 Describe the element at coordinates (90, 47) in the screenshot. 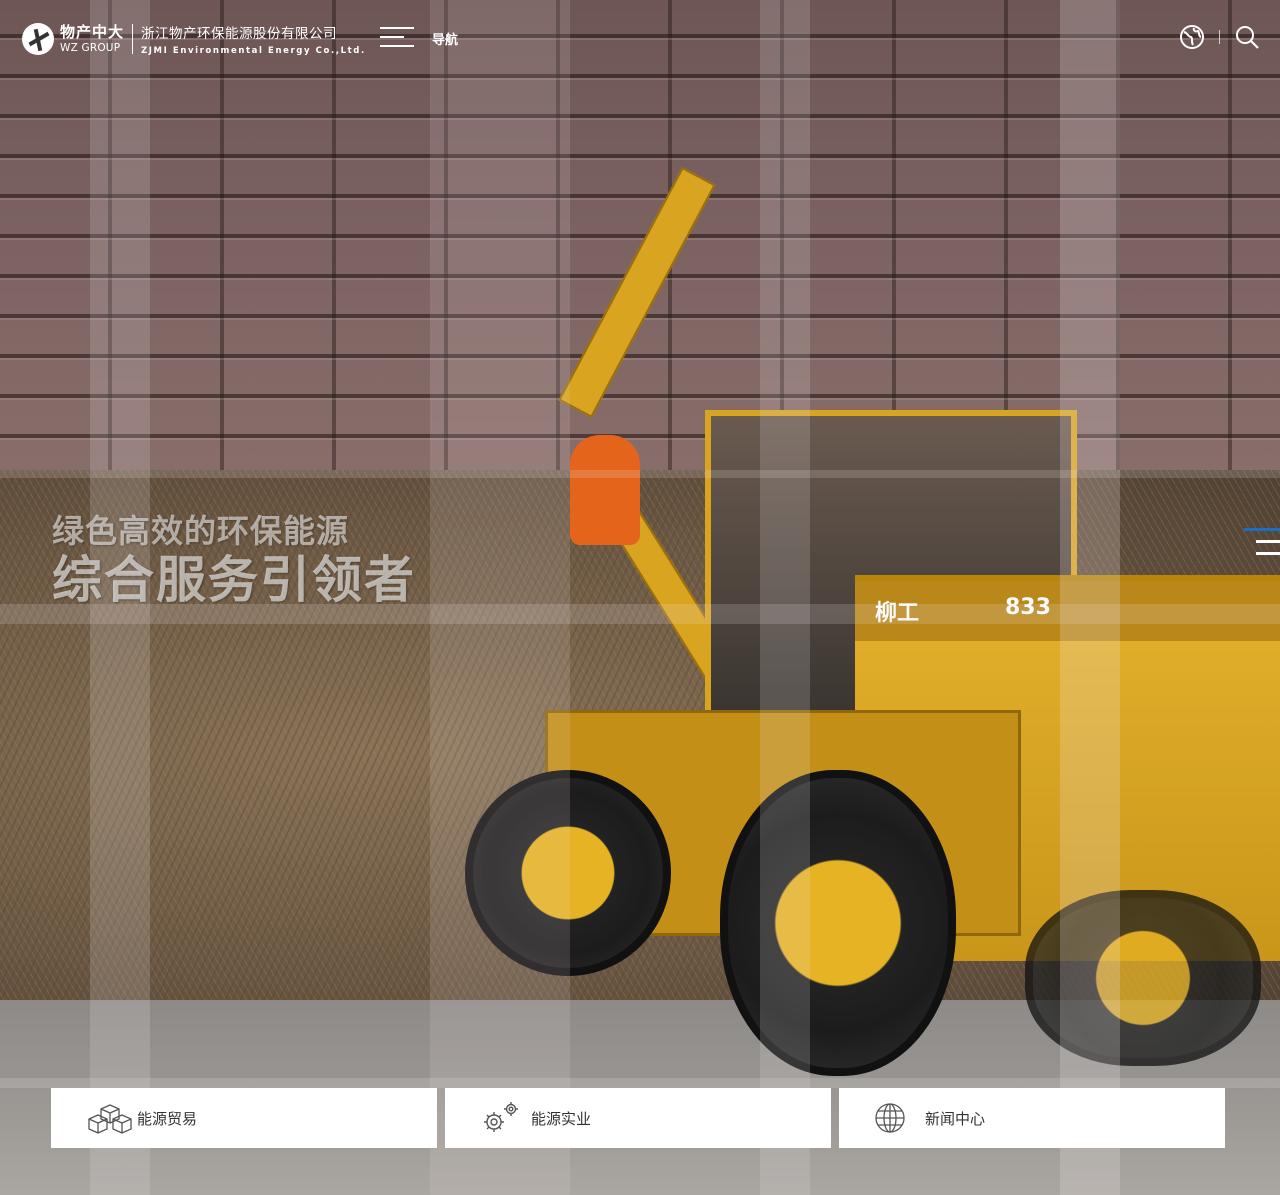

I see `logo-en-text: WZ GROUP` at that location.